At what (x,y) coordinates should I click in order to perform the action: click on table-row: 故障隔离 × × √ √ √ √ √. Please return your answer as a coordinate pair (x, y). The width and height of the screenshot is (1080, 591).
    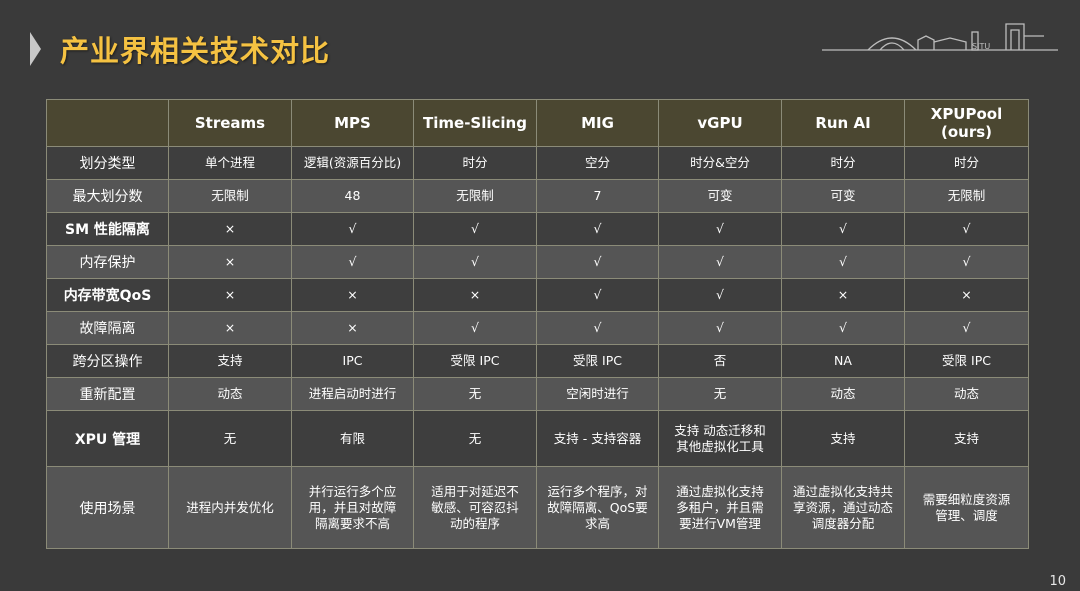
    Looking at the image, I should click on (537, 328).